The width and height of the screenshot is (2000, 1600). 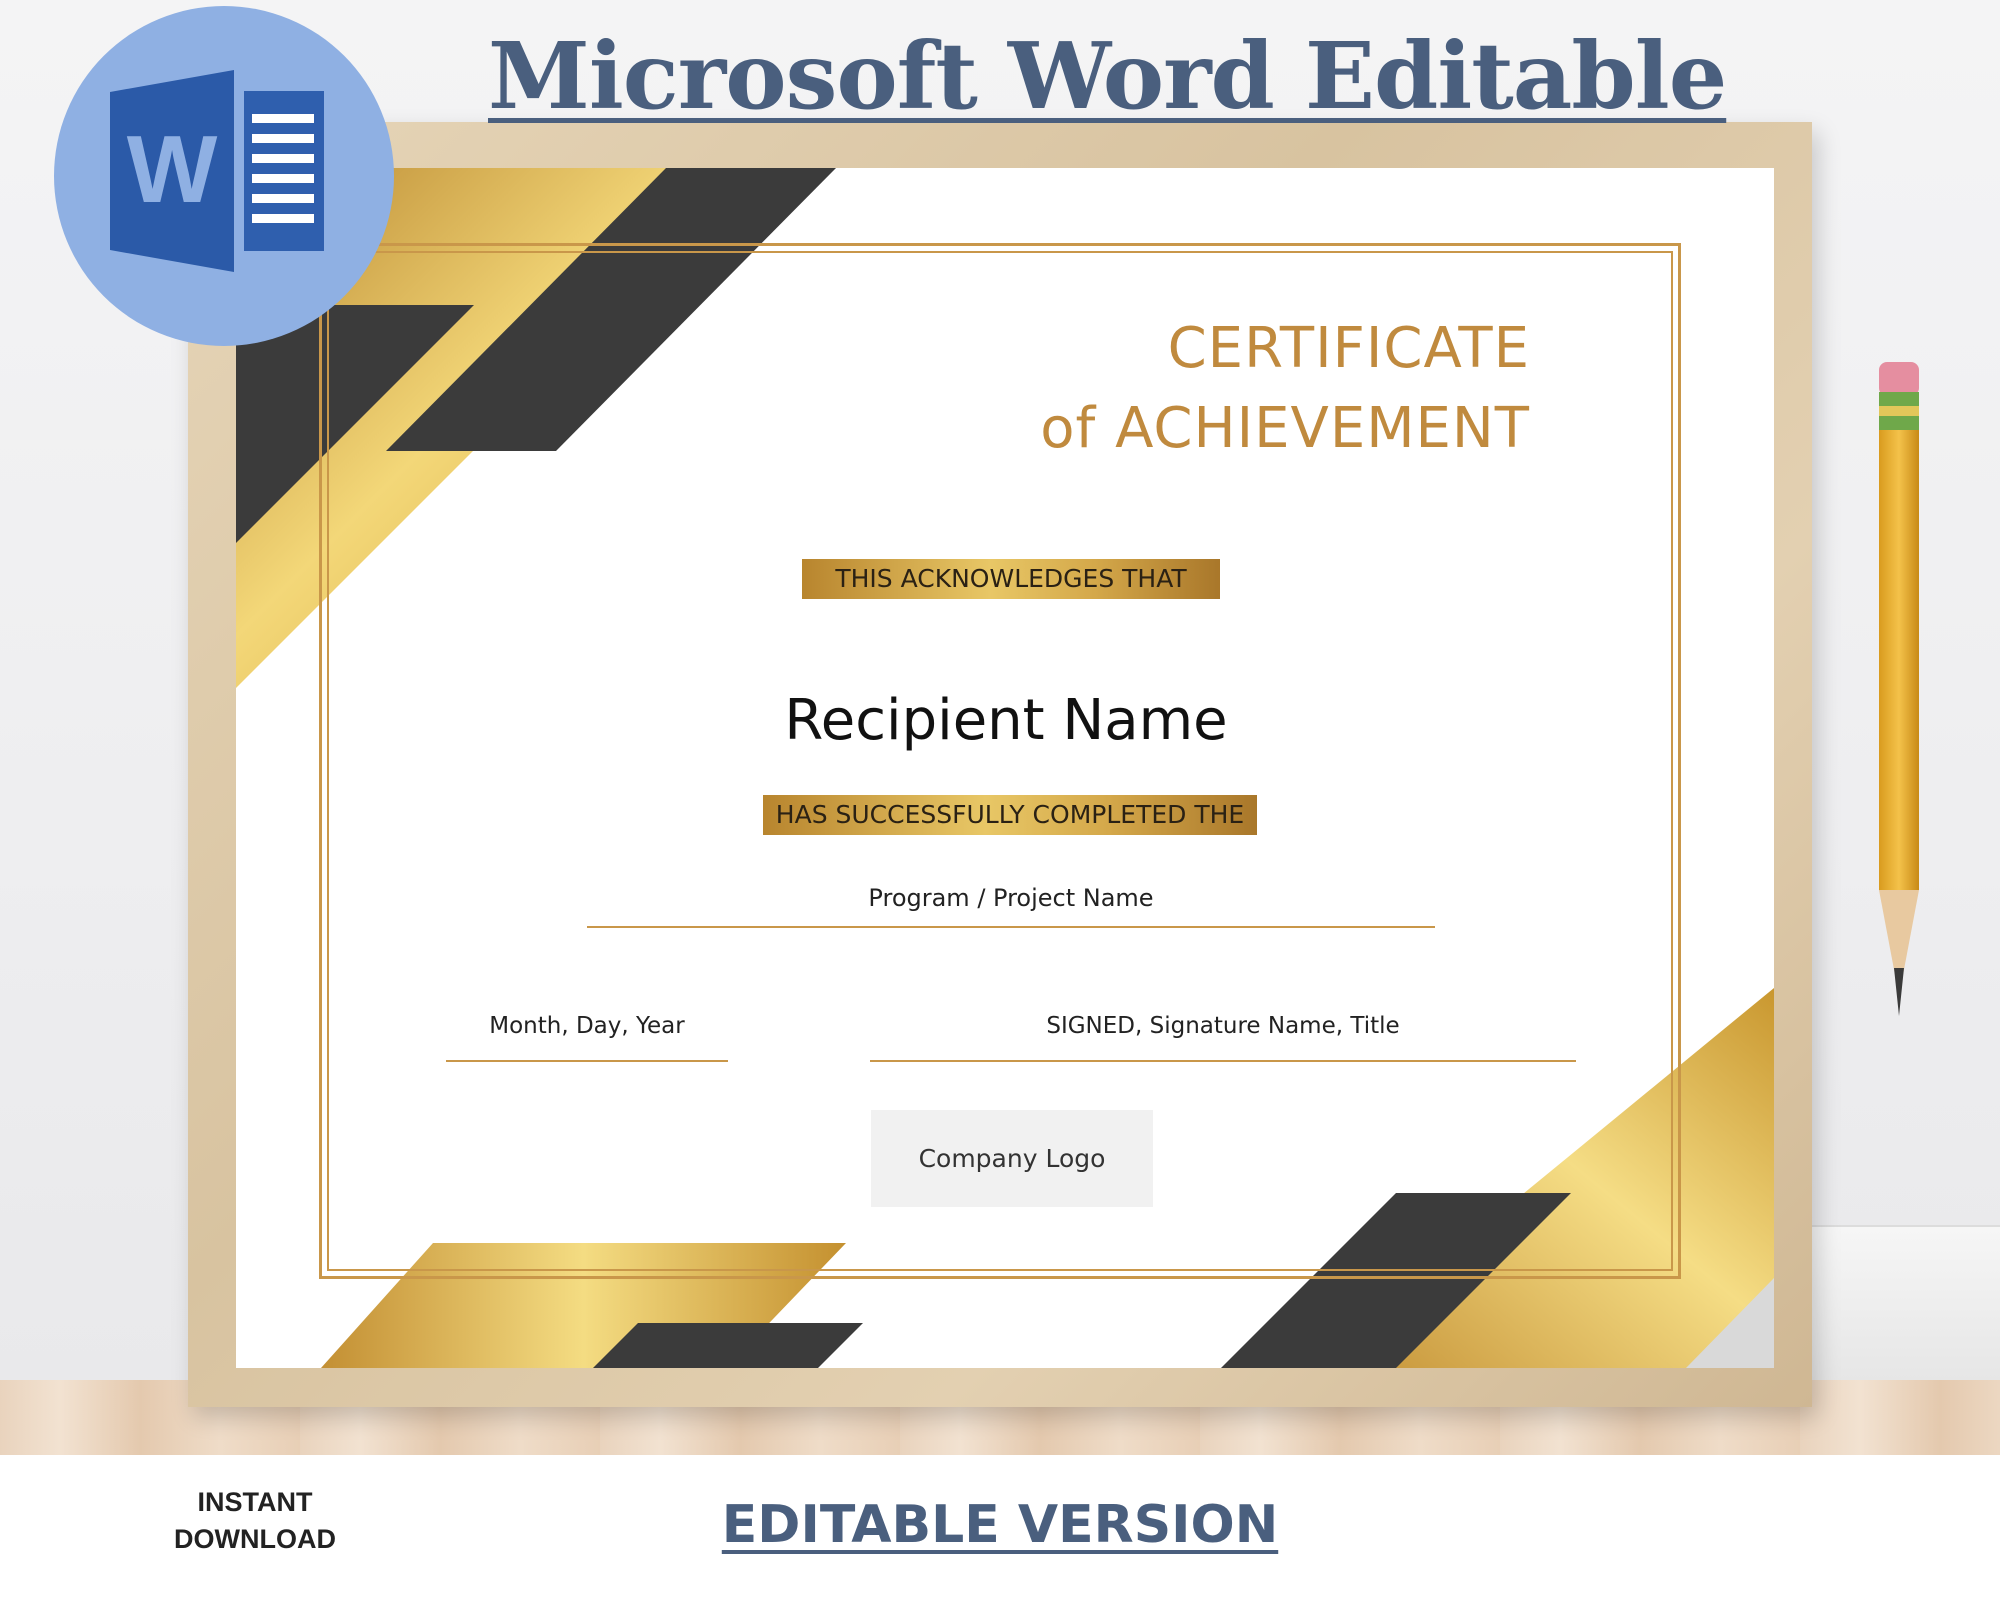 What do you see at coordinates (172, 169) in the screenshot?
I see `word-icon-letter: W` at bounding box center [172, 169].